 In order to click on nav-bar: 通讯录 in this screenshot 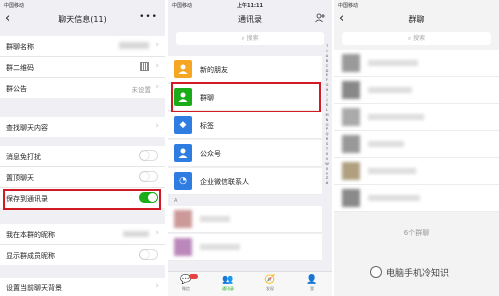, I will do `click(250, 19)`.